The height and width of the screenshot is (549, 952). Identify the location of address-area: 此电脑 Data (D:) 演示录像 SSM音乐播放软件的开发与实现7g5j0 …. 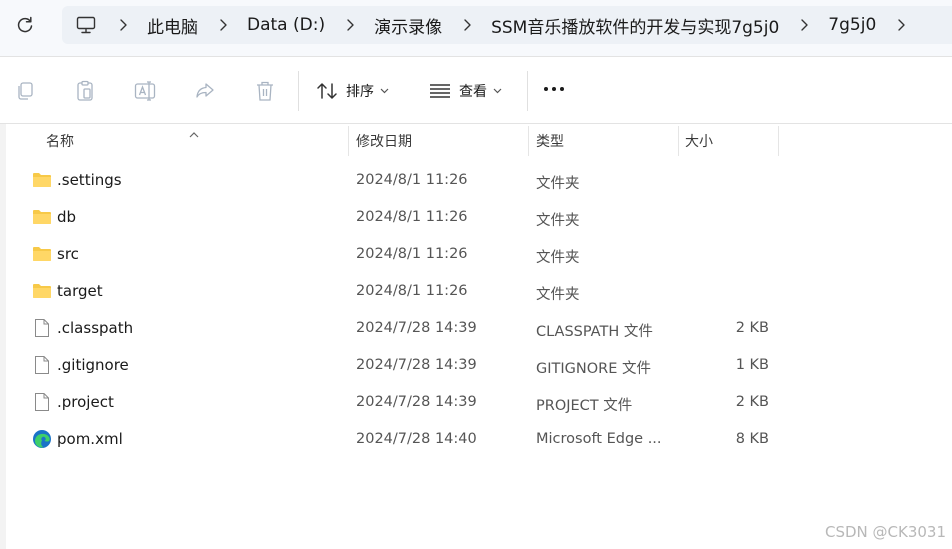
(476, 28).